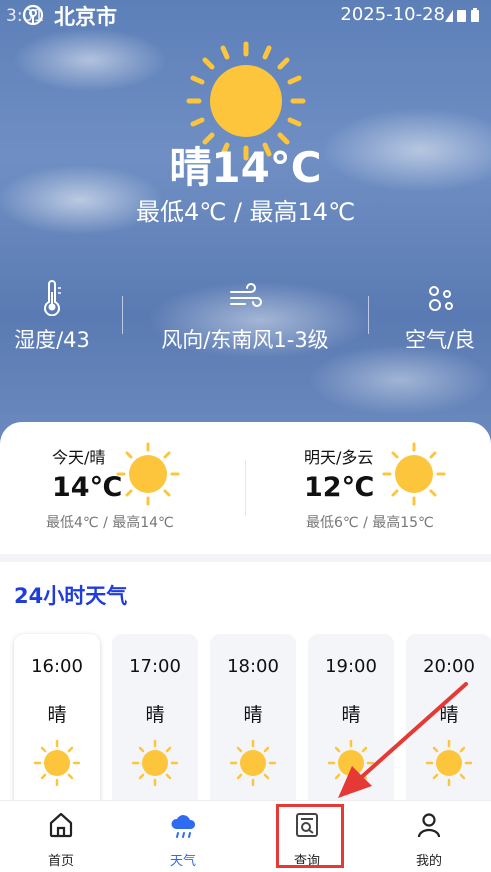  I want to click on tab-weather: 天气, so click(183, 836).